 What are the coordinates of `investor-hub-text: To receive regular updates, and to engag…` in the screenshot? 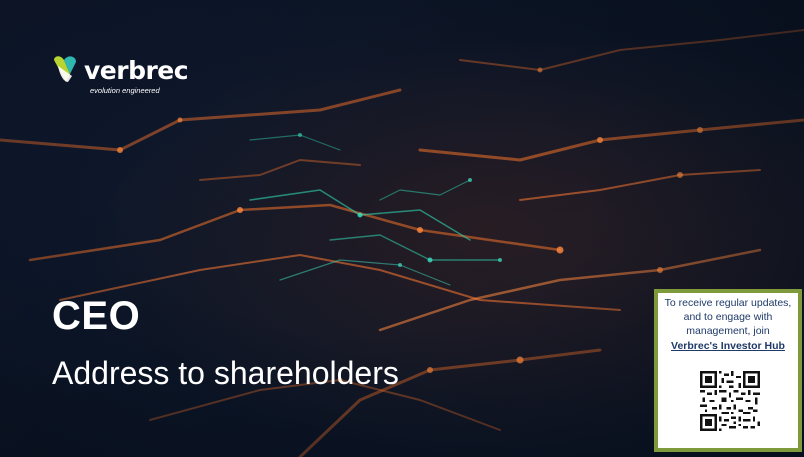 It's located at (728, 324).